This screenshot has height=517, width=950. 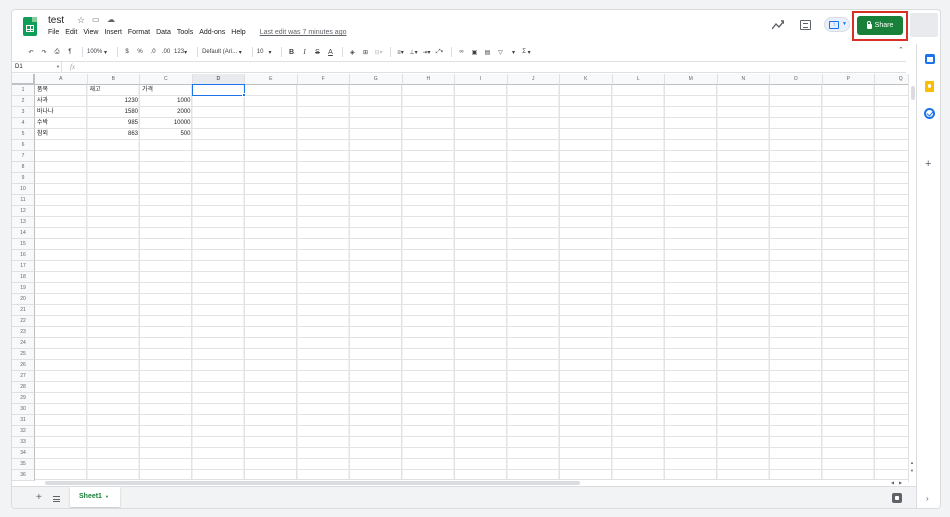 I want to click on borders-icon: ⊞, so click(x=365, y=52).